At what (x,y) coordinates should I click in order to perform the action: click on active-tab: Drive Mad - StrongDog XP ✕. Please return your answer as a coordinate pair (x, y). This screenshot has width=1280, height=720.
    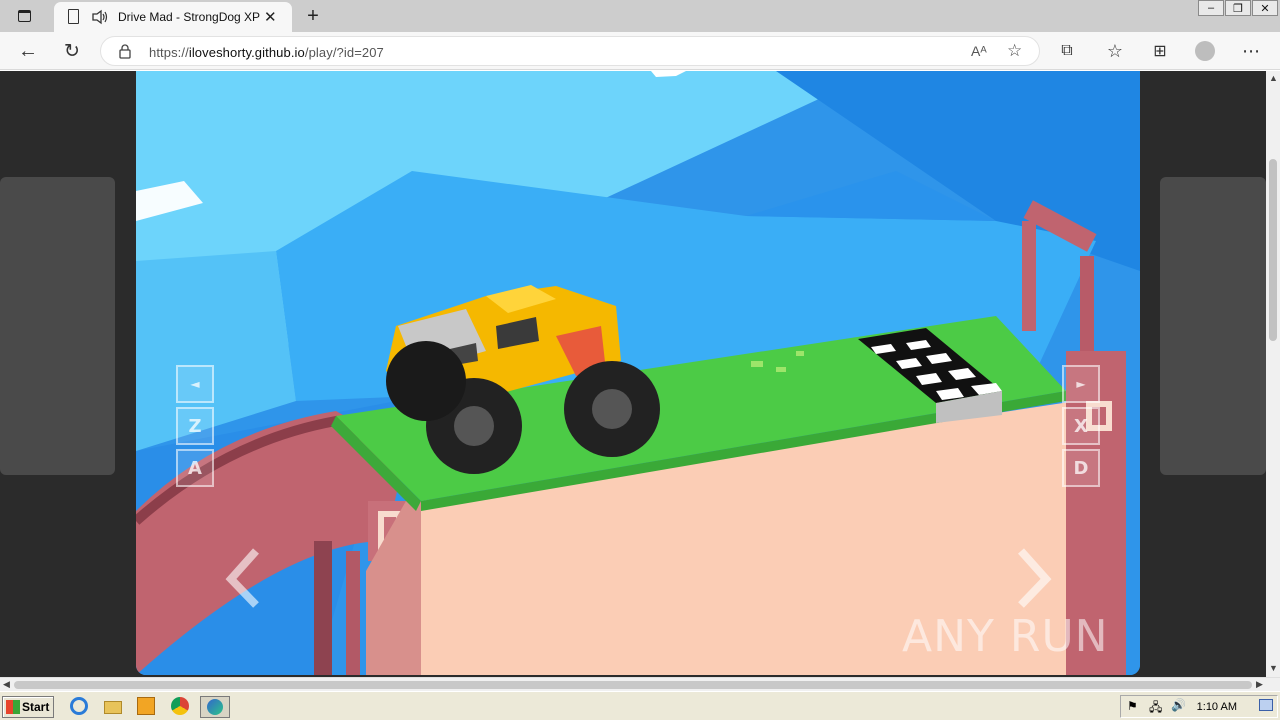
    Looking at the image, I should click on (173, 17).